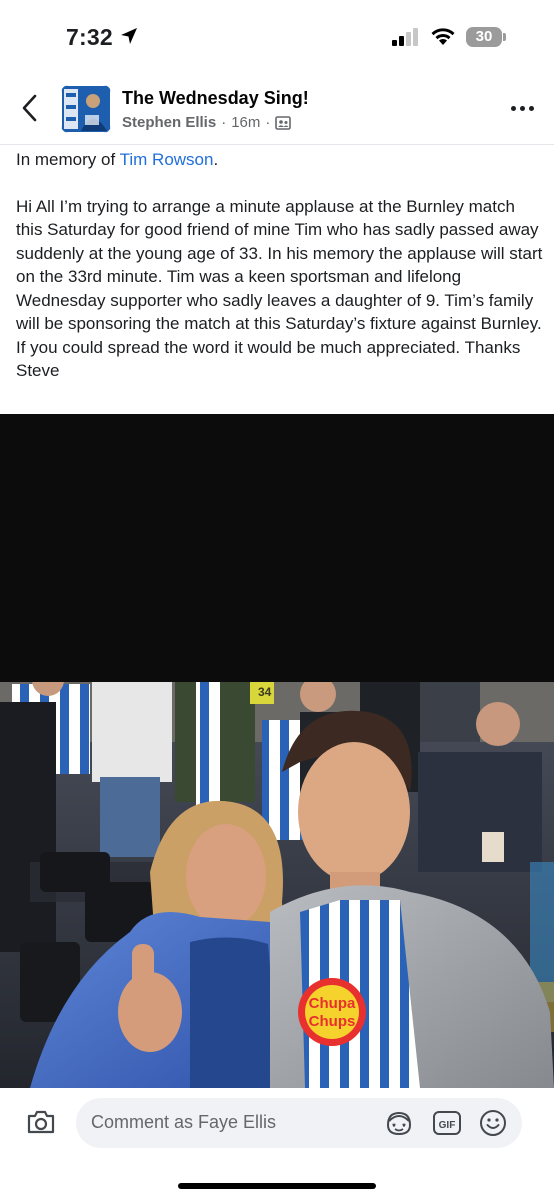  I want to click on stand-number: 34, so click(265, 692).